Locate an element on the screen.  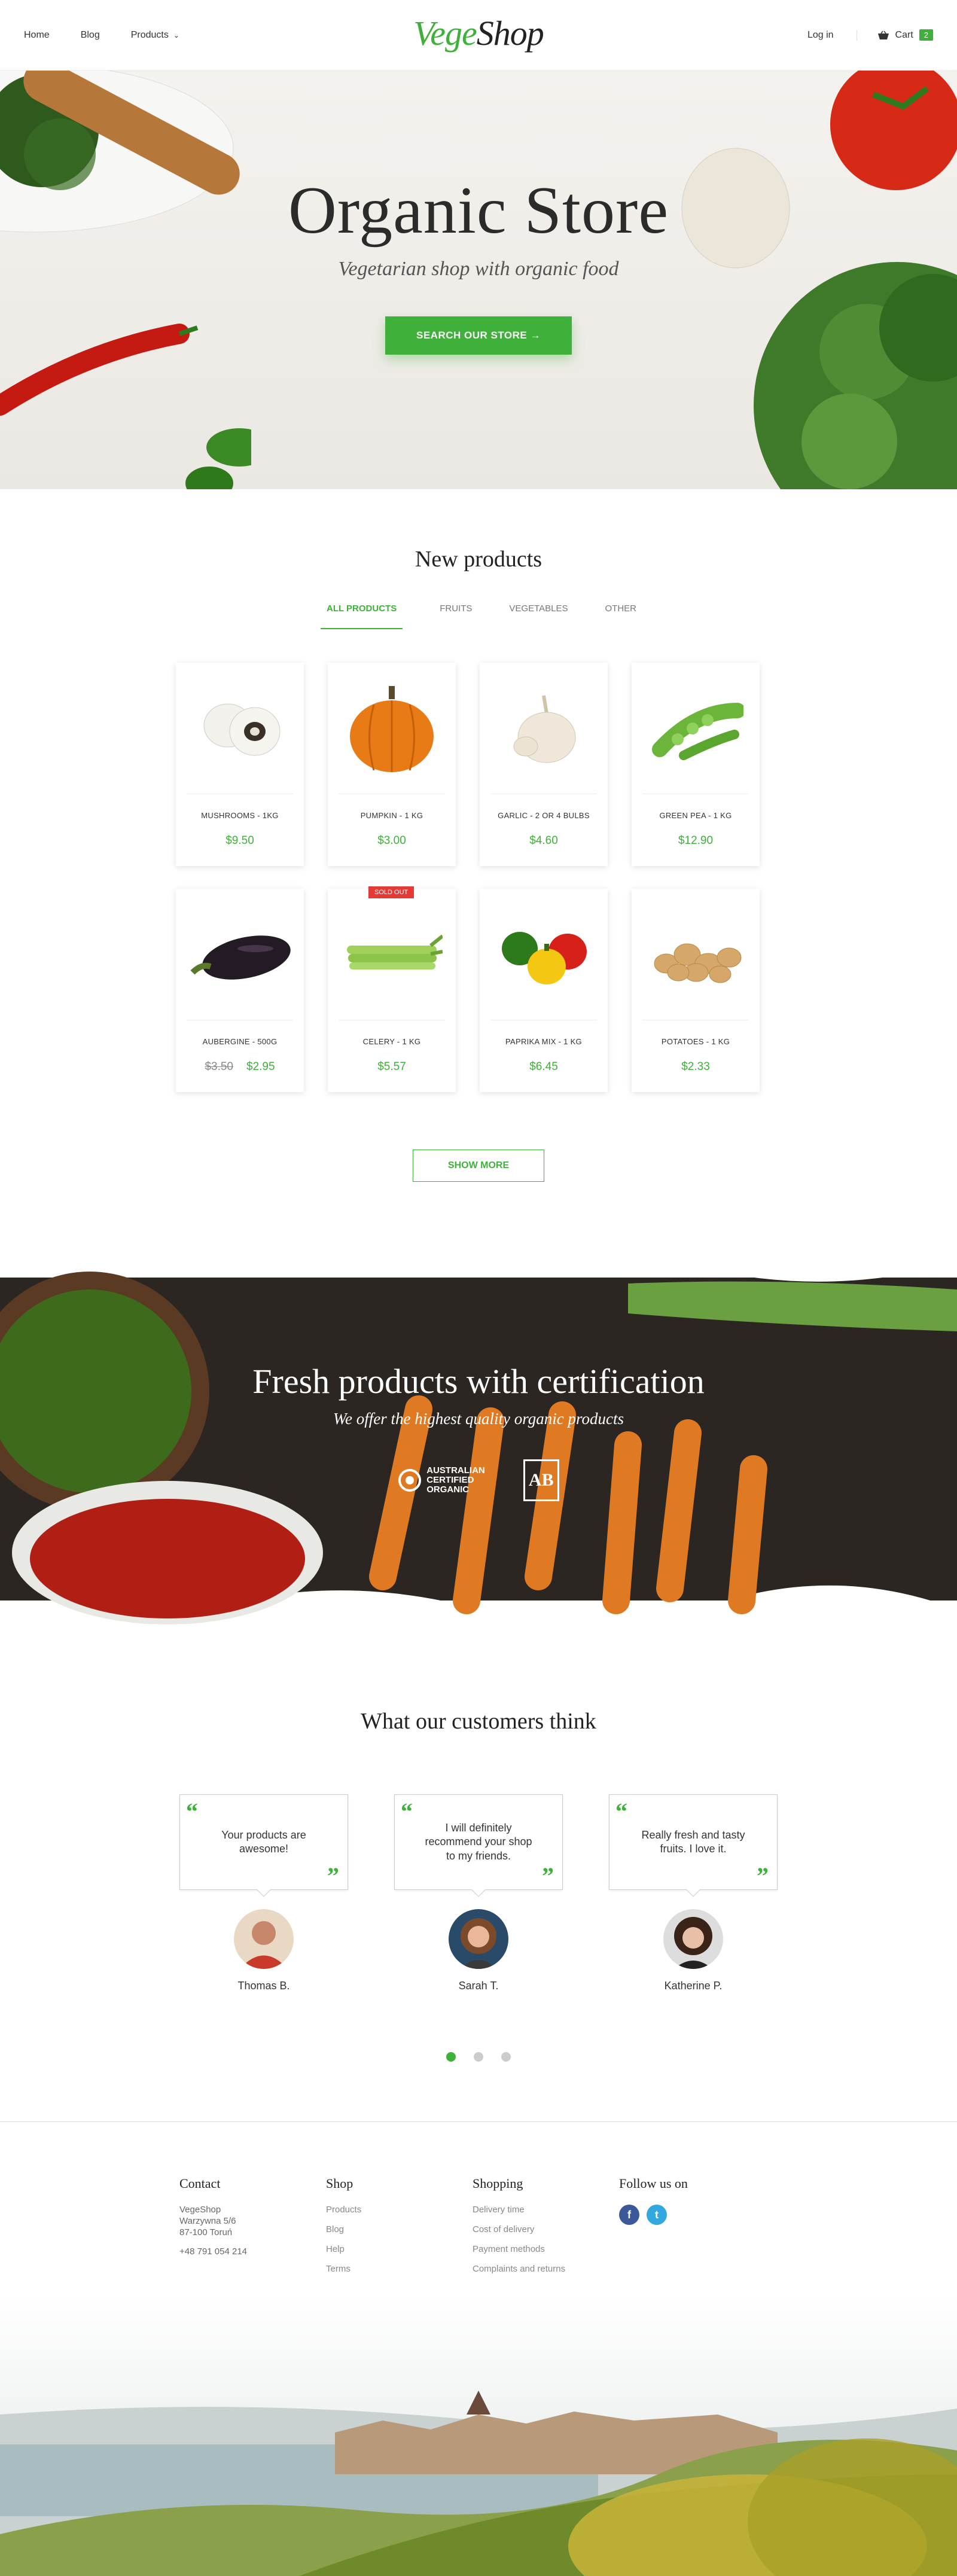
testimonial-author: Sarah T. is located at coordinates (478, 1986).